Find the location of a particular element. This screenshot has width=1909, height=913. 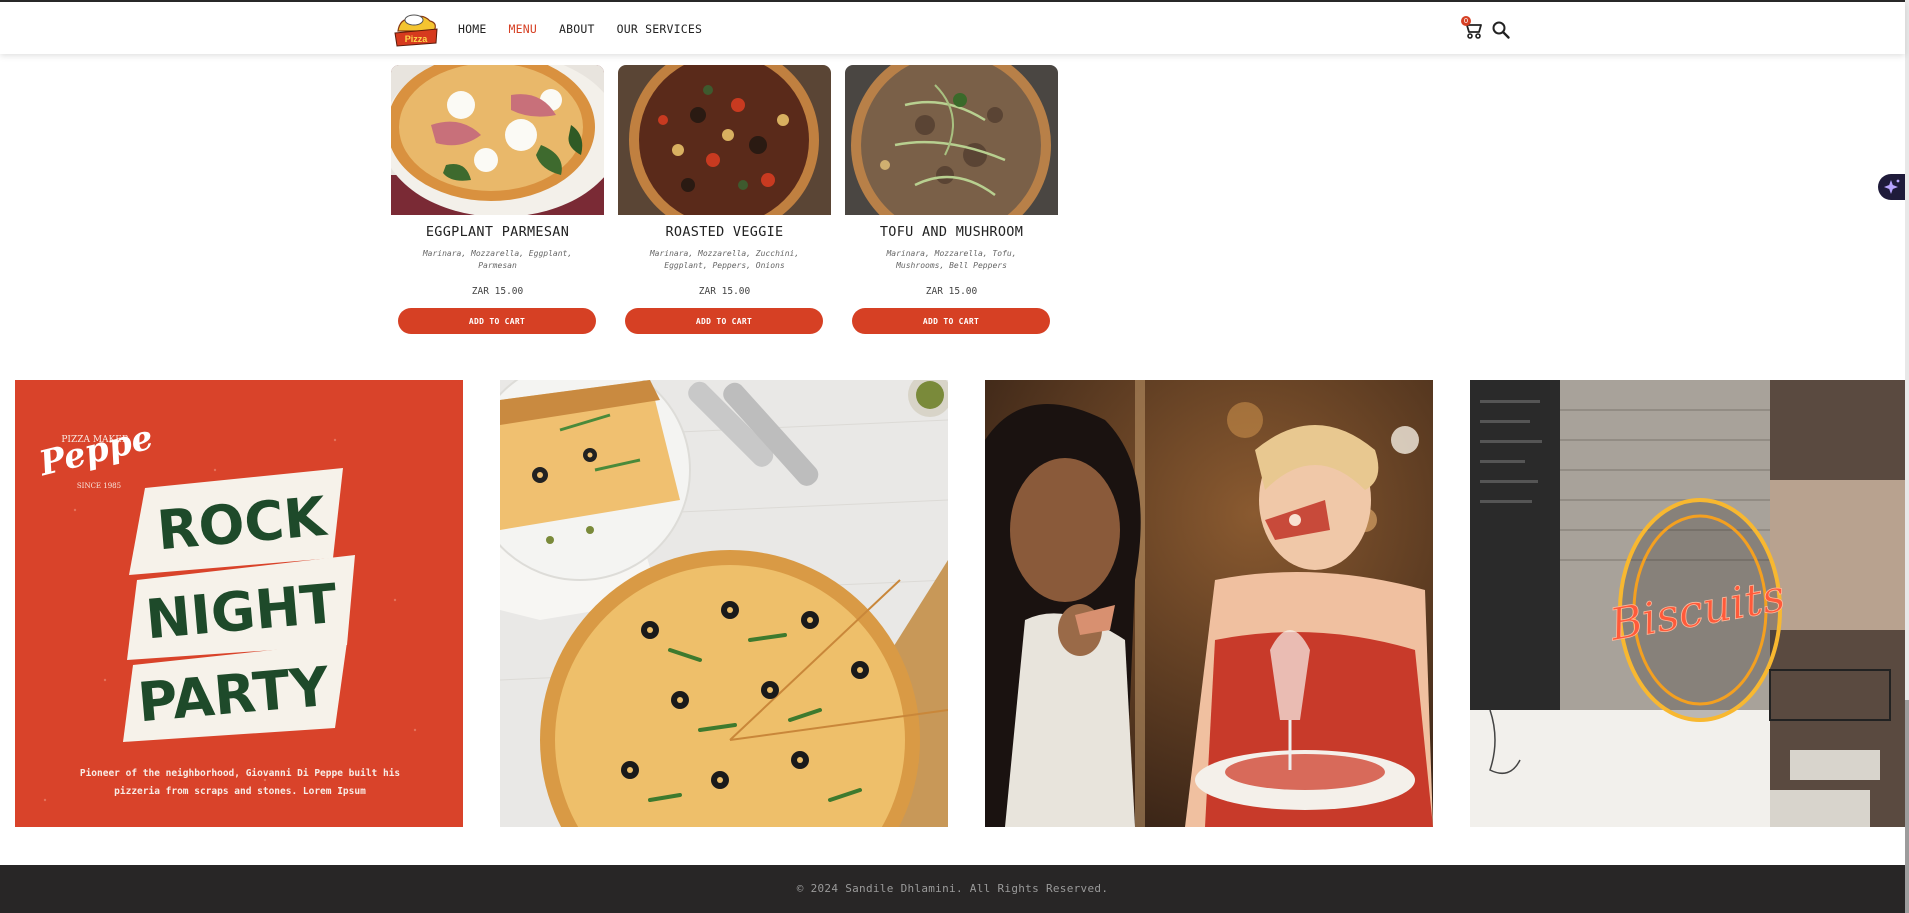

cart-count-badge: 0 is located at coordinates (1466, 21).